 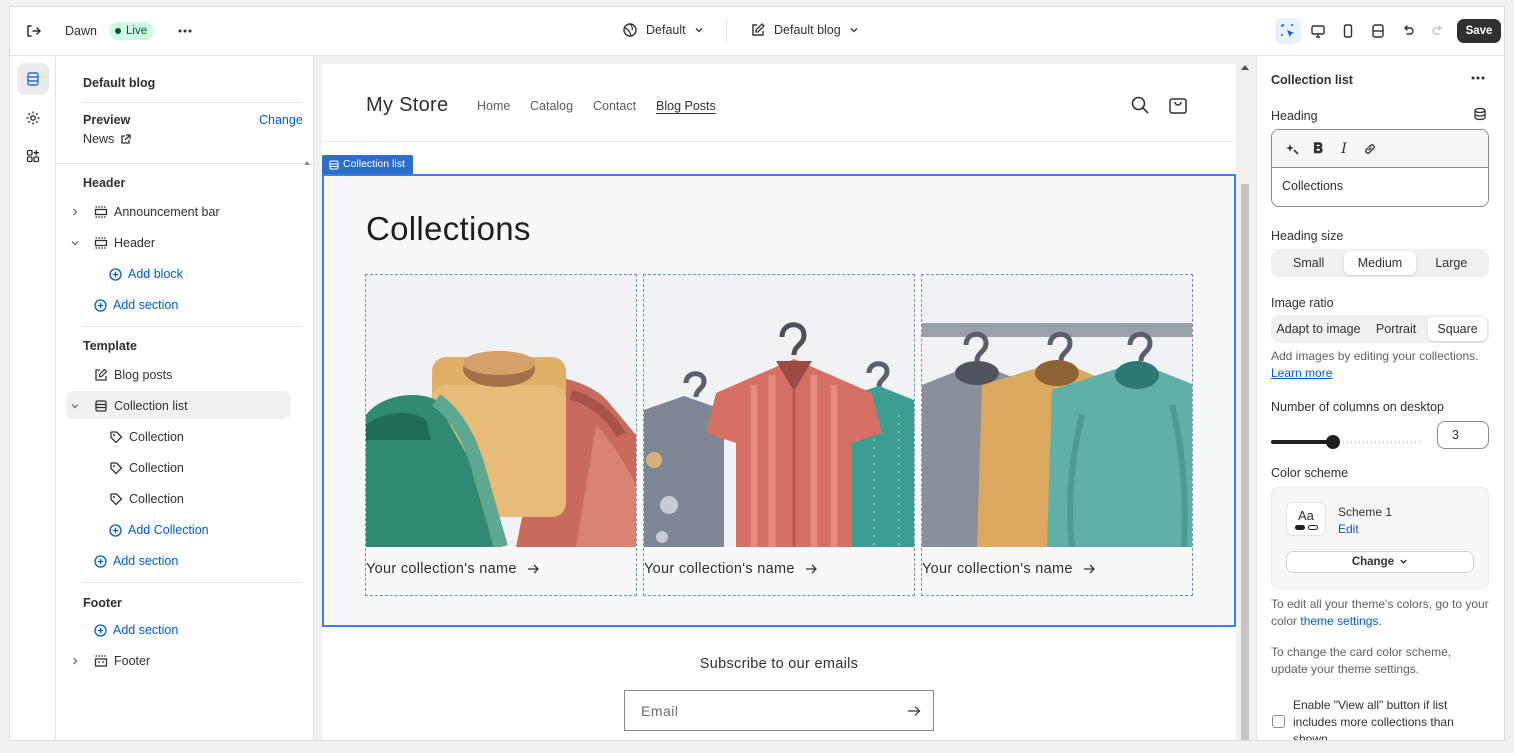 I want to click on section-announcement-bar: Announcement bar, so click(x=157, y=212).